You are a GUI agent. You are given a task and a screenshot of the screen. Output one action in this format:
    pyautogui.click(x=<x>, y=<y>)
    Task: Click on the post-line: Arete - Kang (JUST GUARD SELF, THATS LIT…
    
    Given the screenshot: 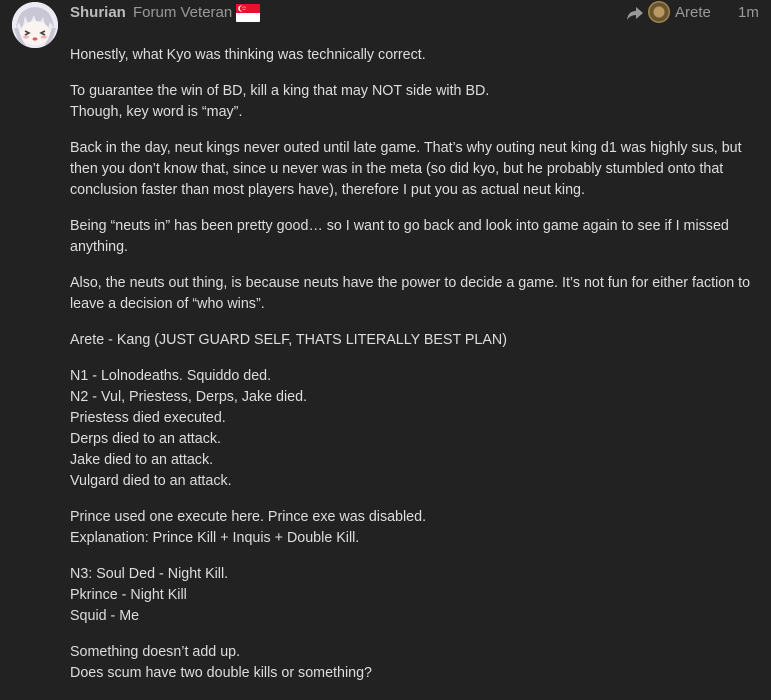 What is the action you would take?
    pyautogui.click(x=288, y=340)
    